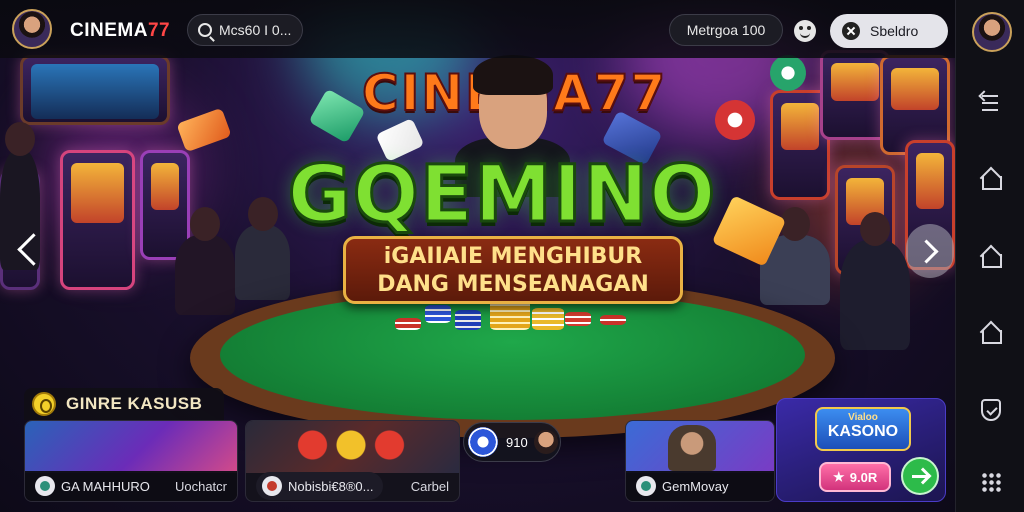  I want to click on close-icon, so click(851, 31).